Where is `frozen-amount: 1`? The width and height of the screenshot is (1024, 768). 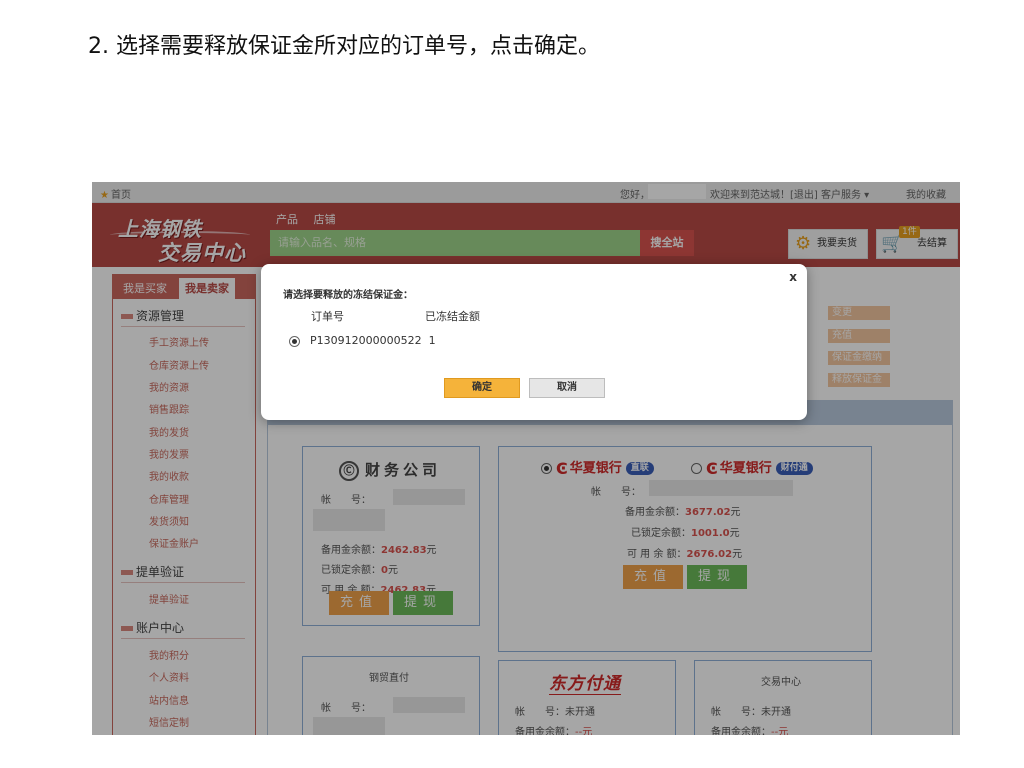
frozen-amount: 1 is located at coordinates (432, 340).